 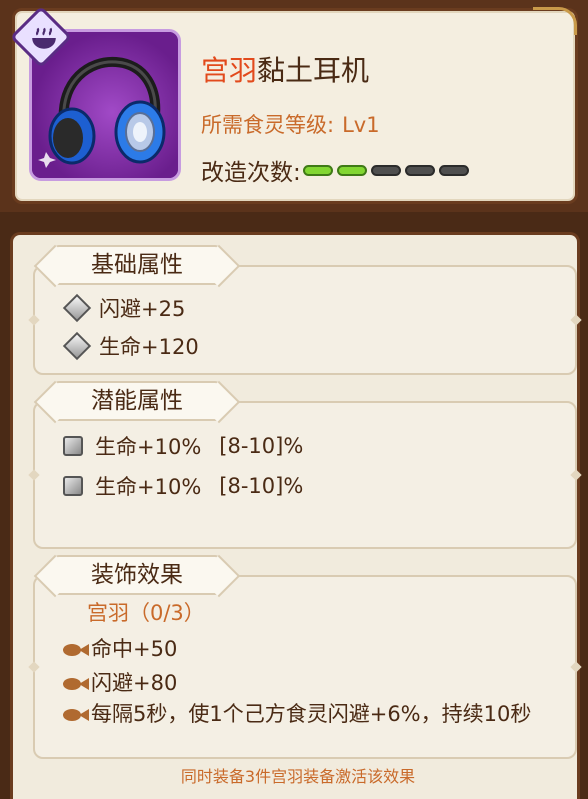 I want to click on set-effect-row: 命中+50, so click(x=120, y=648).